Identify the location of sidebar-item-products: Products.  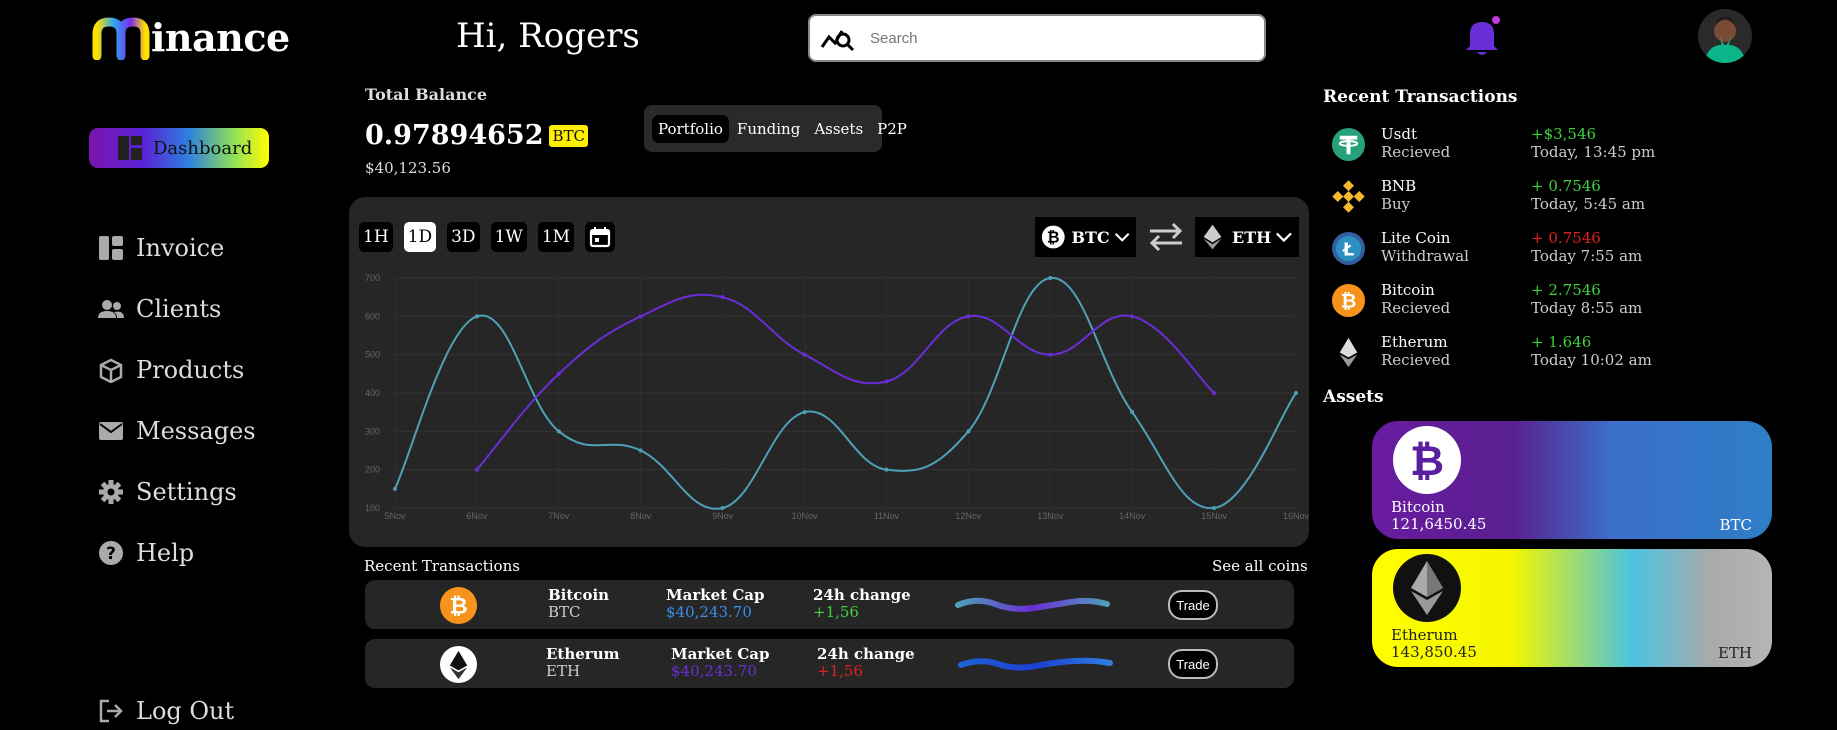
(171, 370).